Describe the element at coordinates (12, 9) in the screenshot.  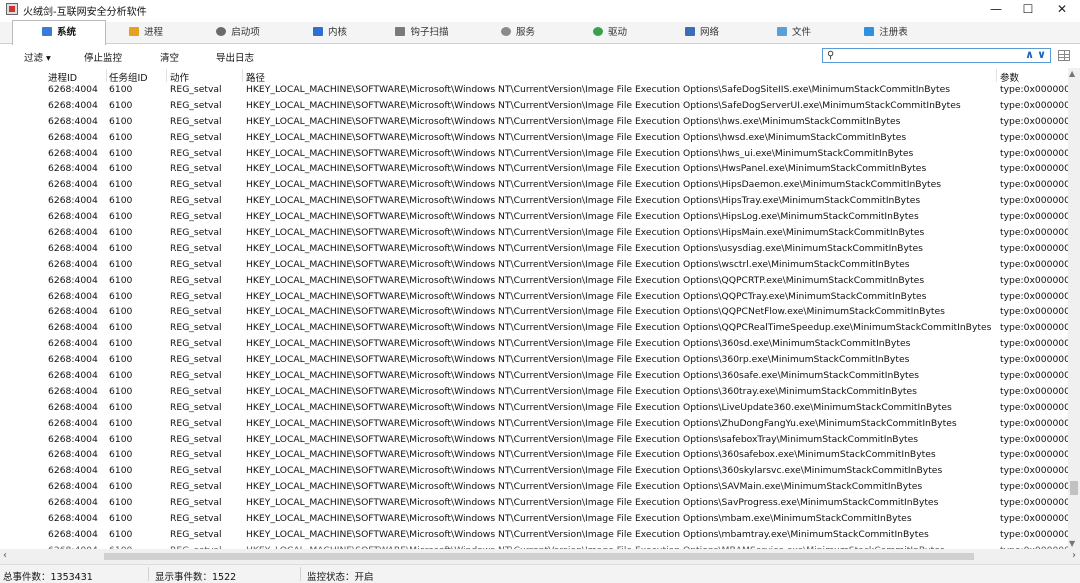
I see `app-logo-icon` at that location.